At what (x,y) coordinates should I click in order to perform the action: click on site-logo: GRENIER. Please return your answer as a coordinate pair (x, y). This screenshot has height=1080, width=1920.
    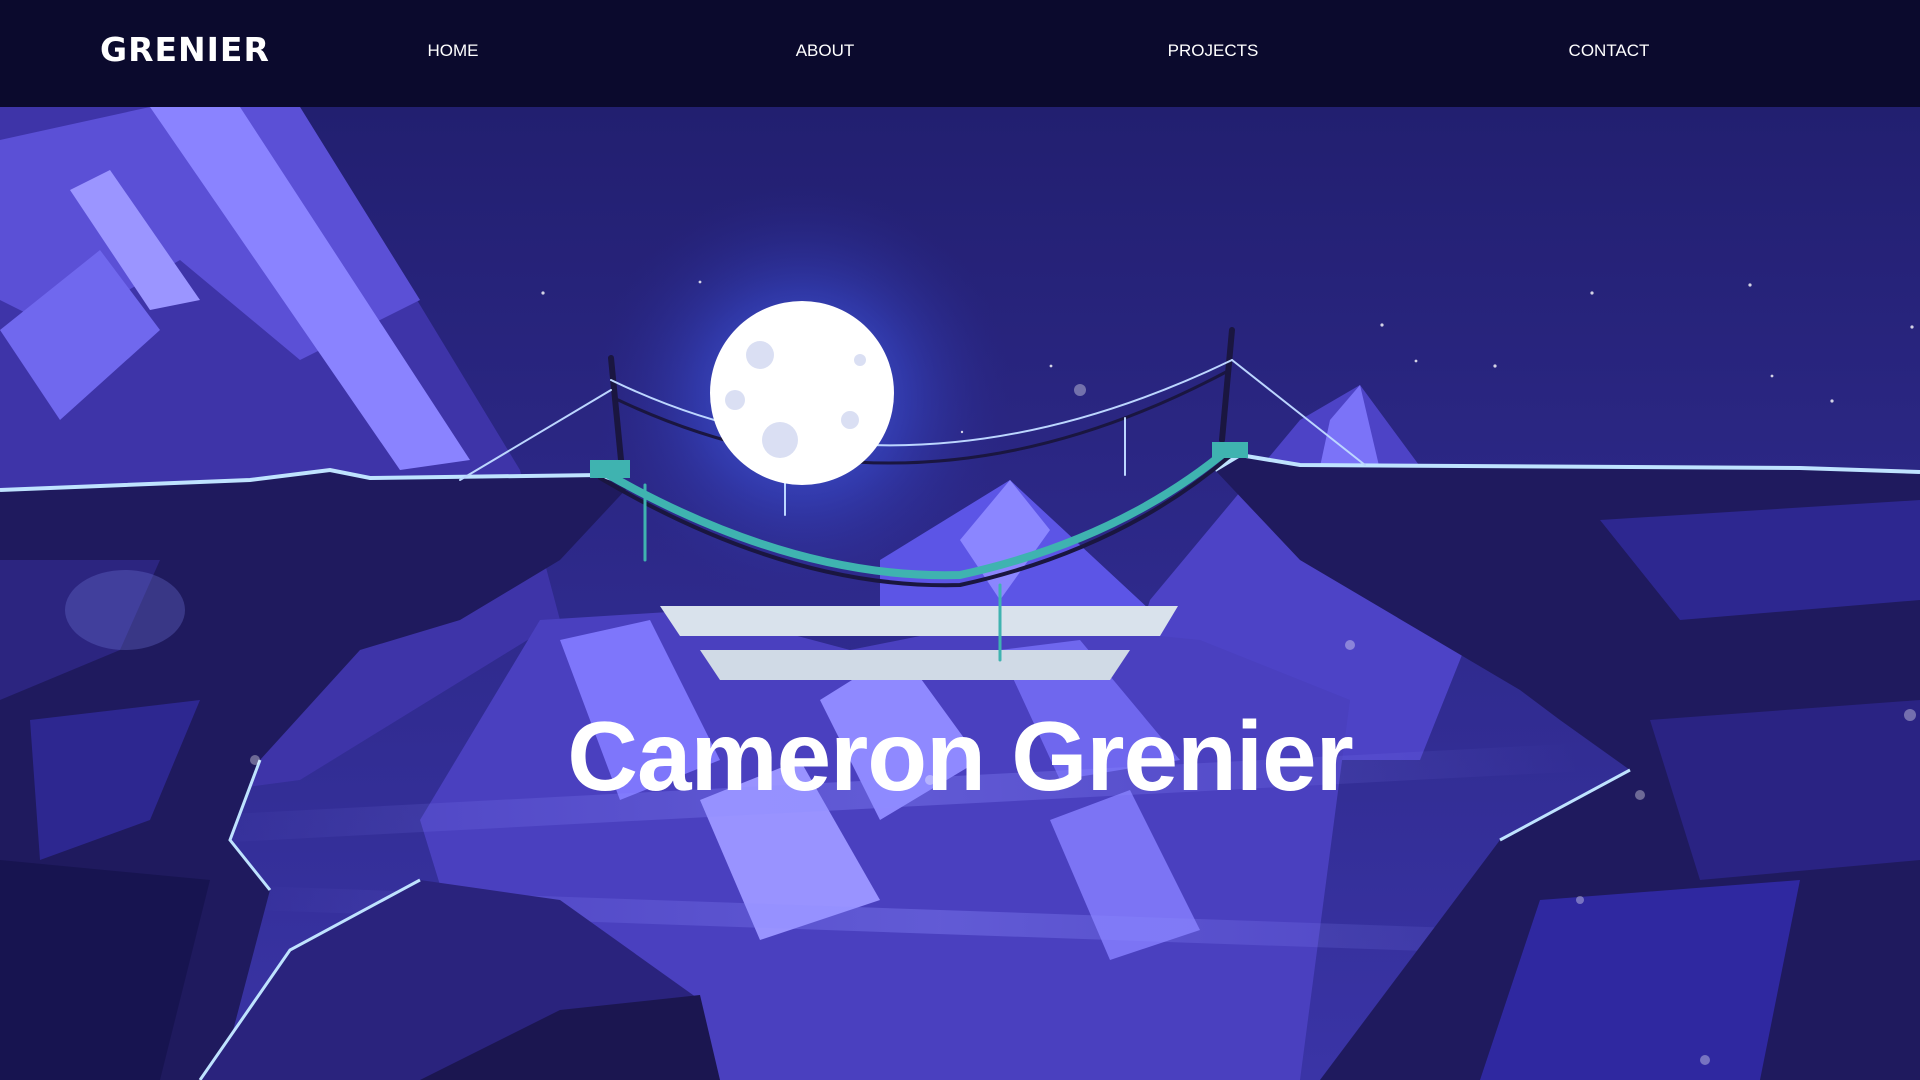
    Looking at the image, I should click on (185, 50).